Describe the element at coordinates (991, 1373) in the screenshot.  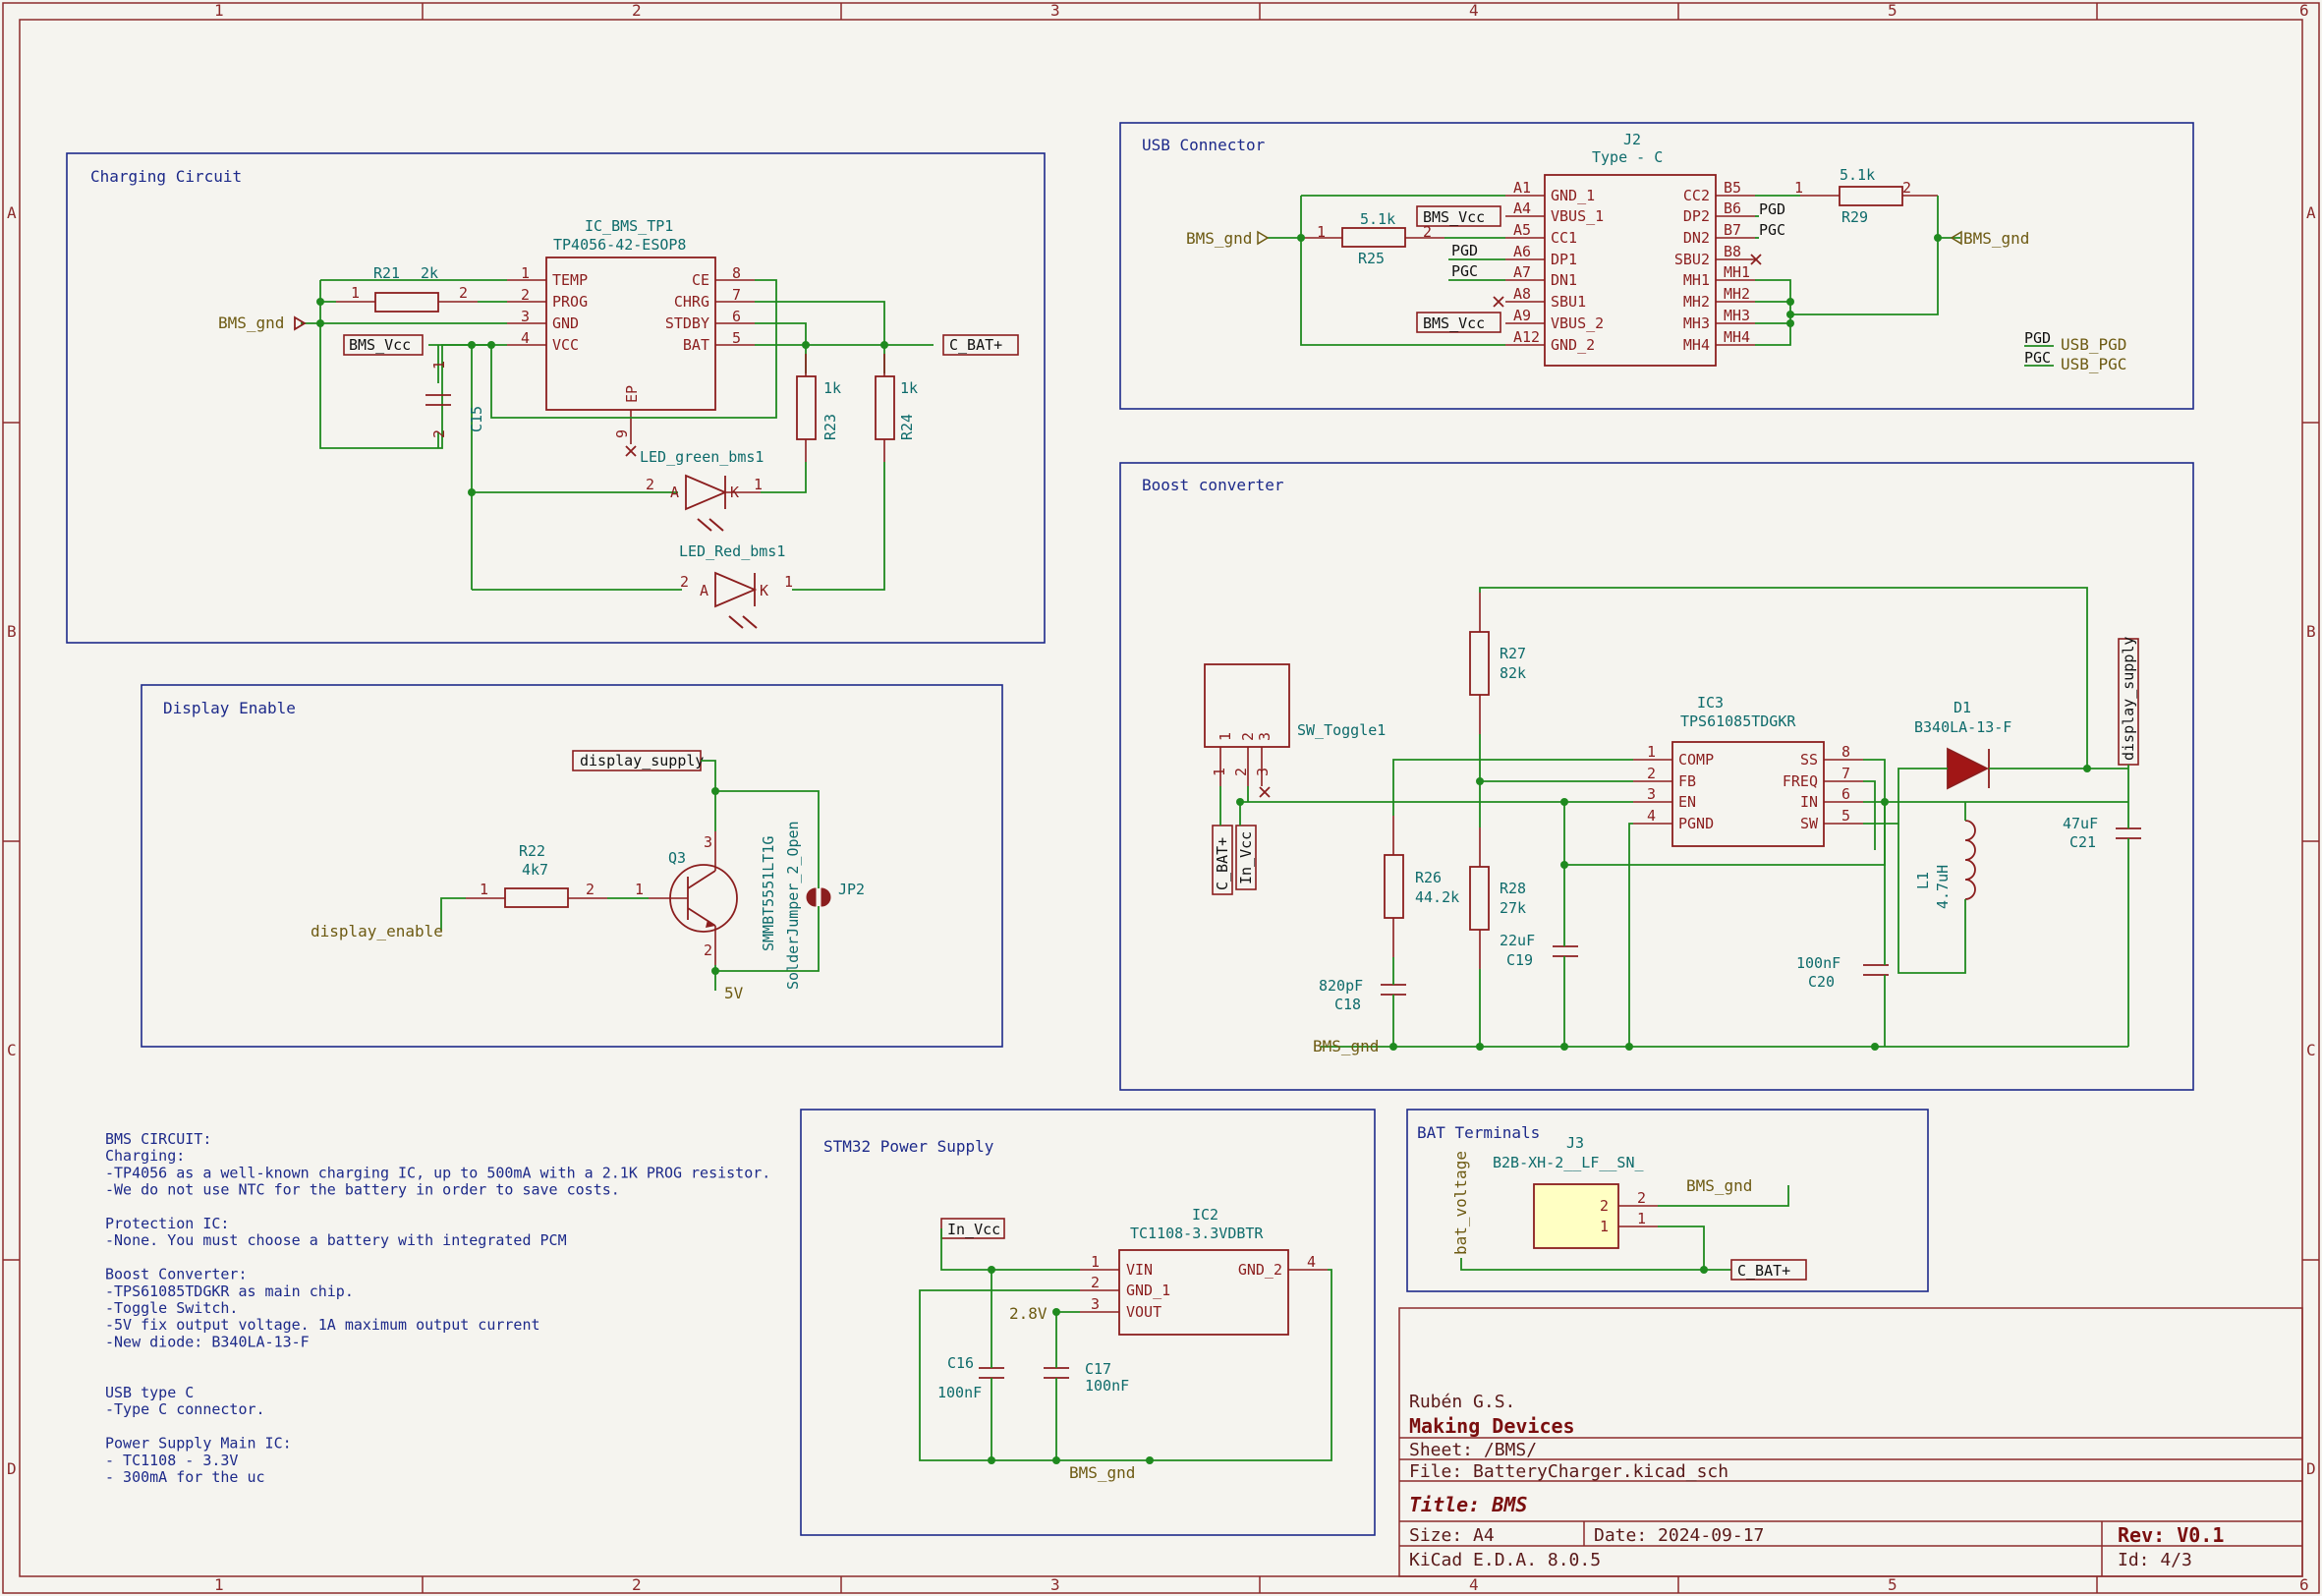
I see `c16-symbol` at that location.